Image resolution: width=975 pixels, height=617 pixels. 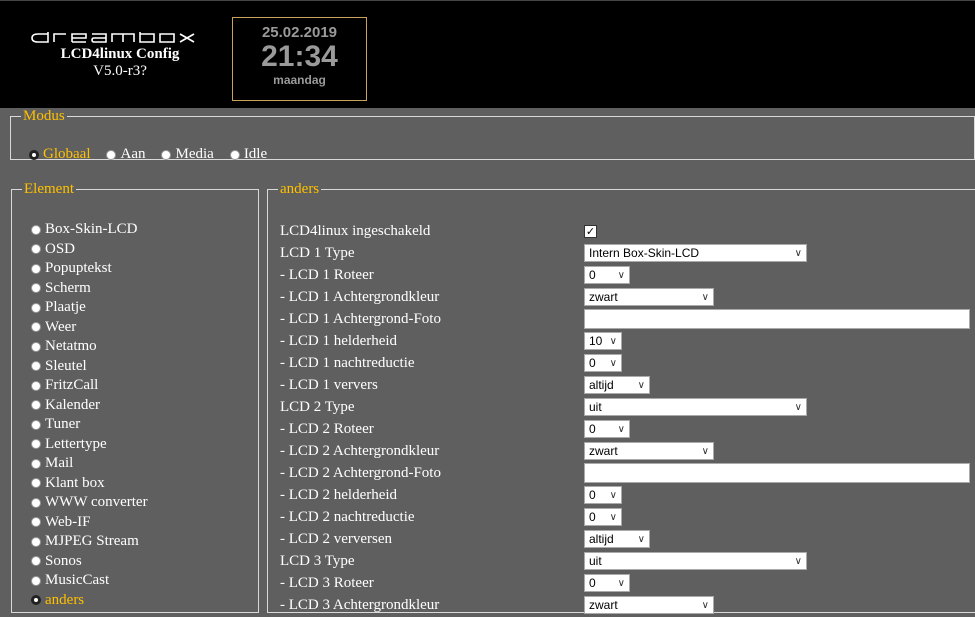 I want to click on element-item-fritzcall: FritzCall, so click(x=89, y=386).